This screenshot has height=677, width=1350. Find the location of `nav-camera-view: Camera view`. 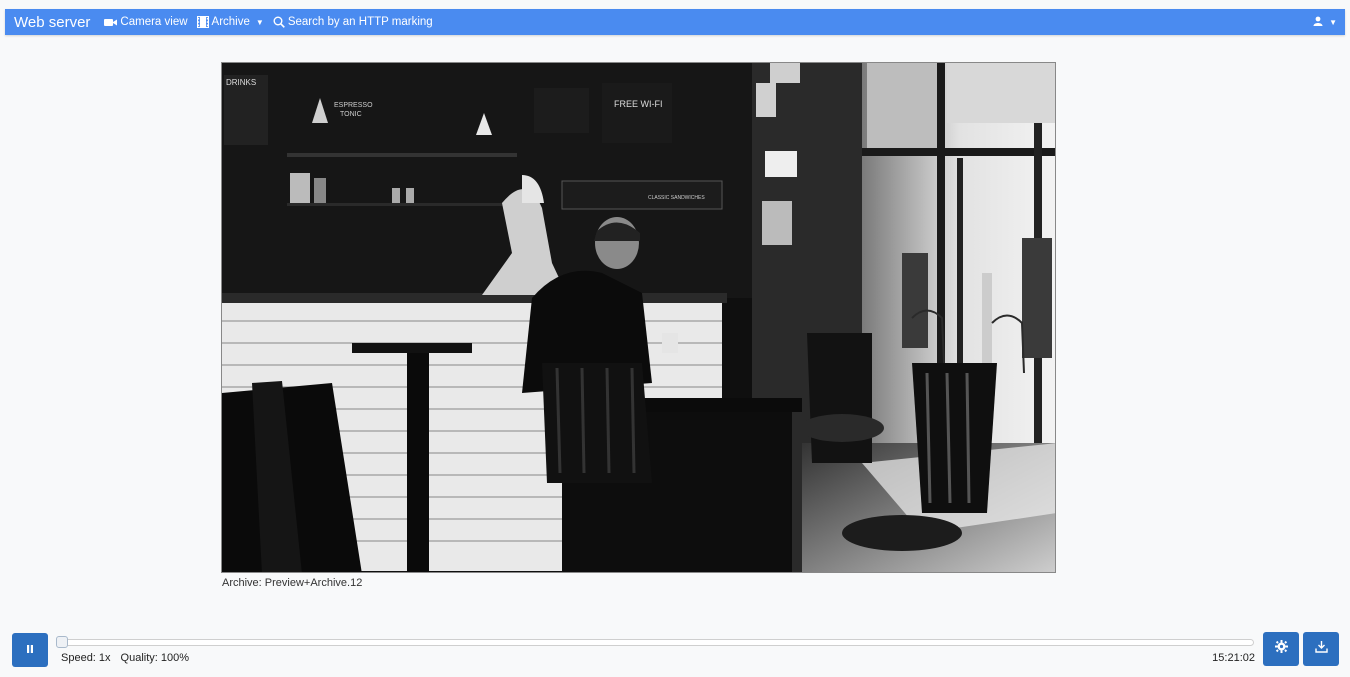

nav-camera-view: Camera view is located at coordinates (146, 22).